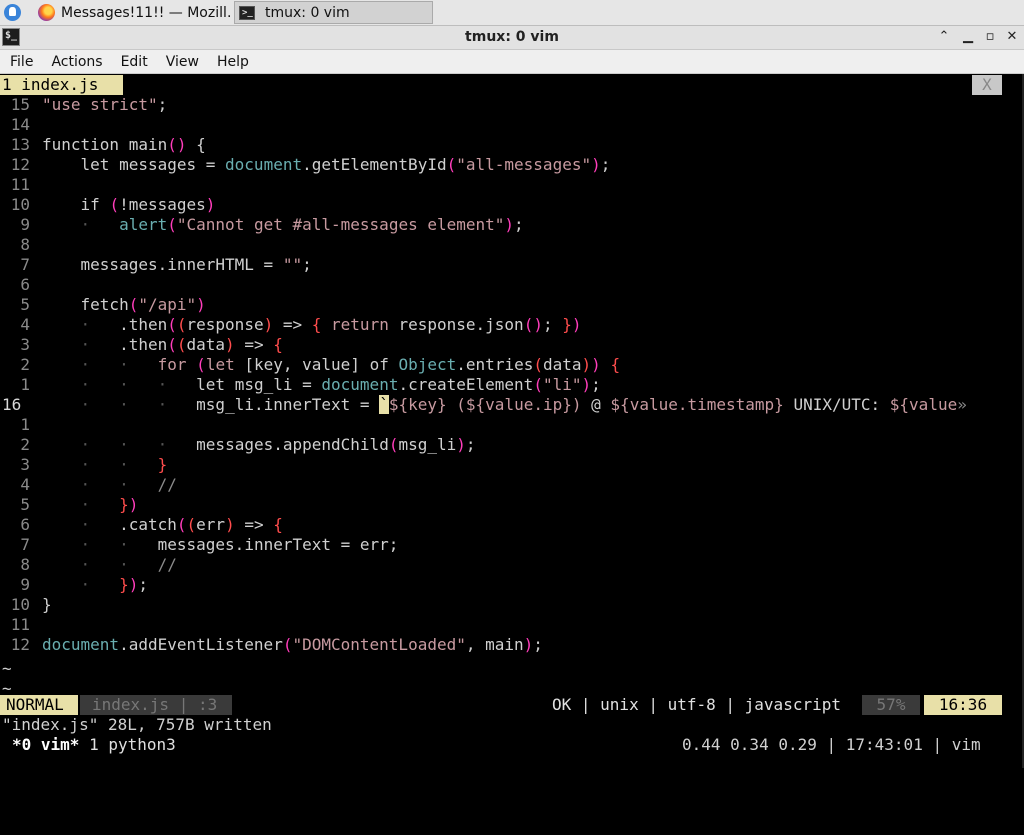 This screenshot has height=835, width=1024. What do you see at coordinates (61, 85) in the screenshot?
I see `vim-tab-index-js: 1 index.js` at bounding box center [61, 85].